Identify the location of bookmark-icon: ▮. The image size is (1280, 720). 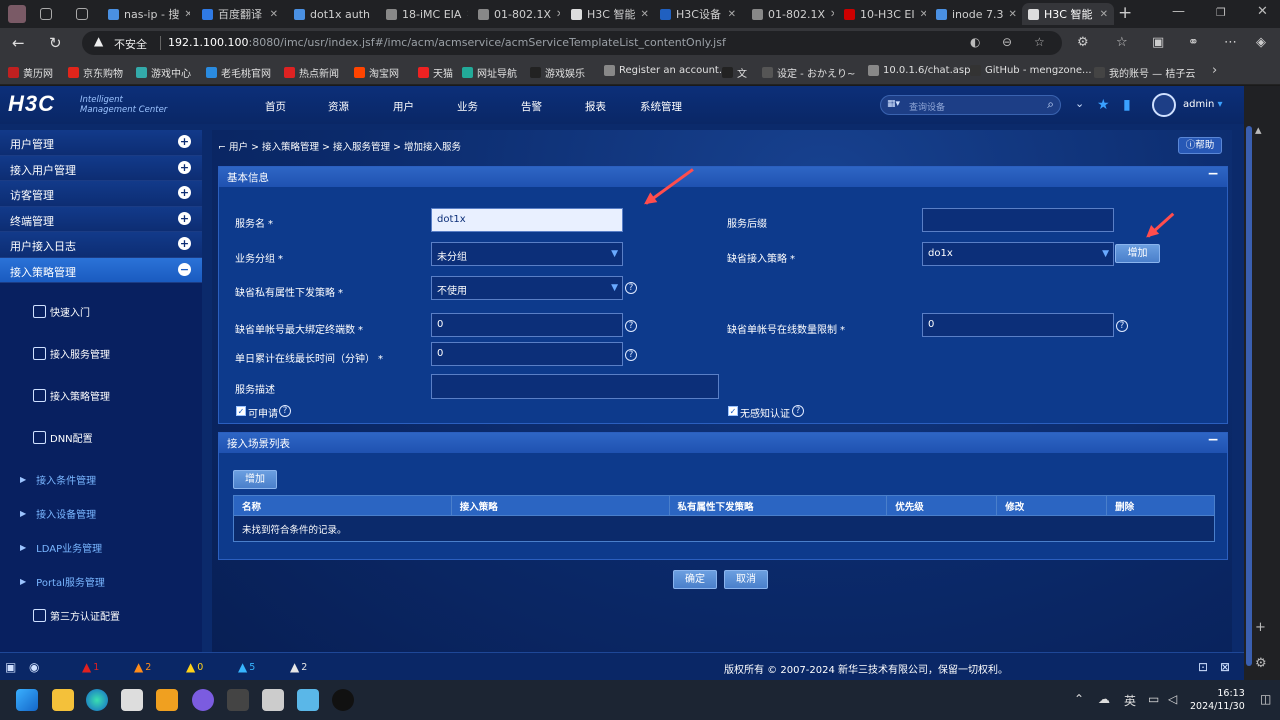
(1127, 105).